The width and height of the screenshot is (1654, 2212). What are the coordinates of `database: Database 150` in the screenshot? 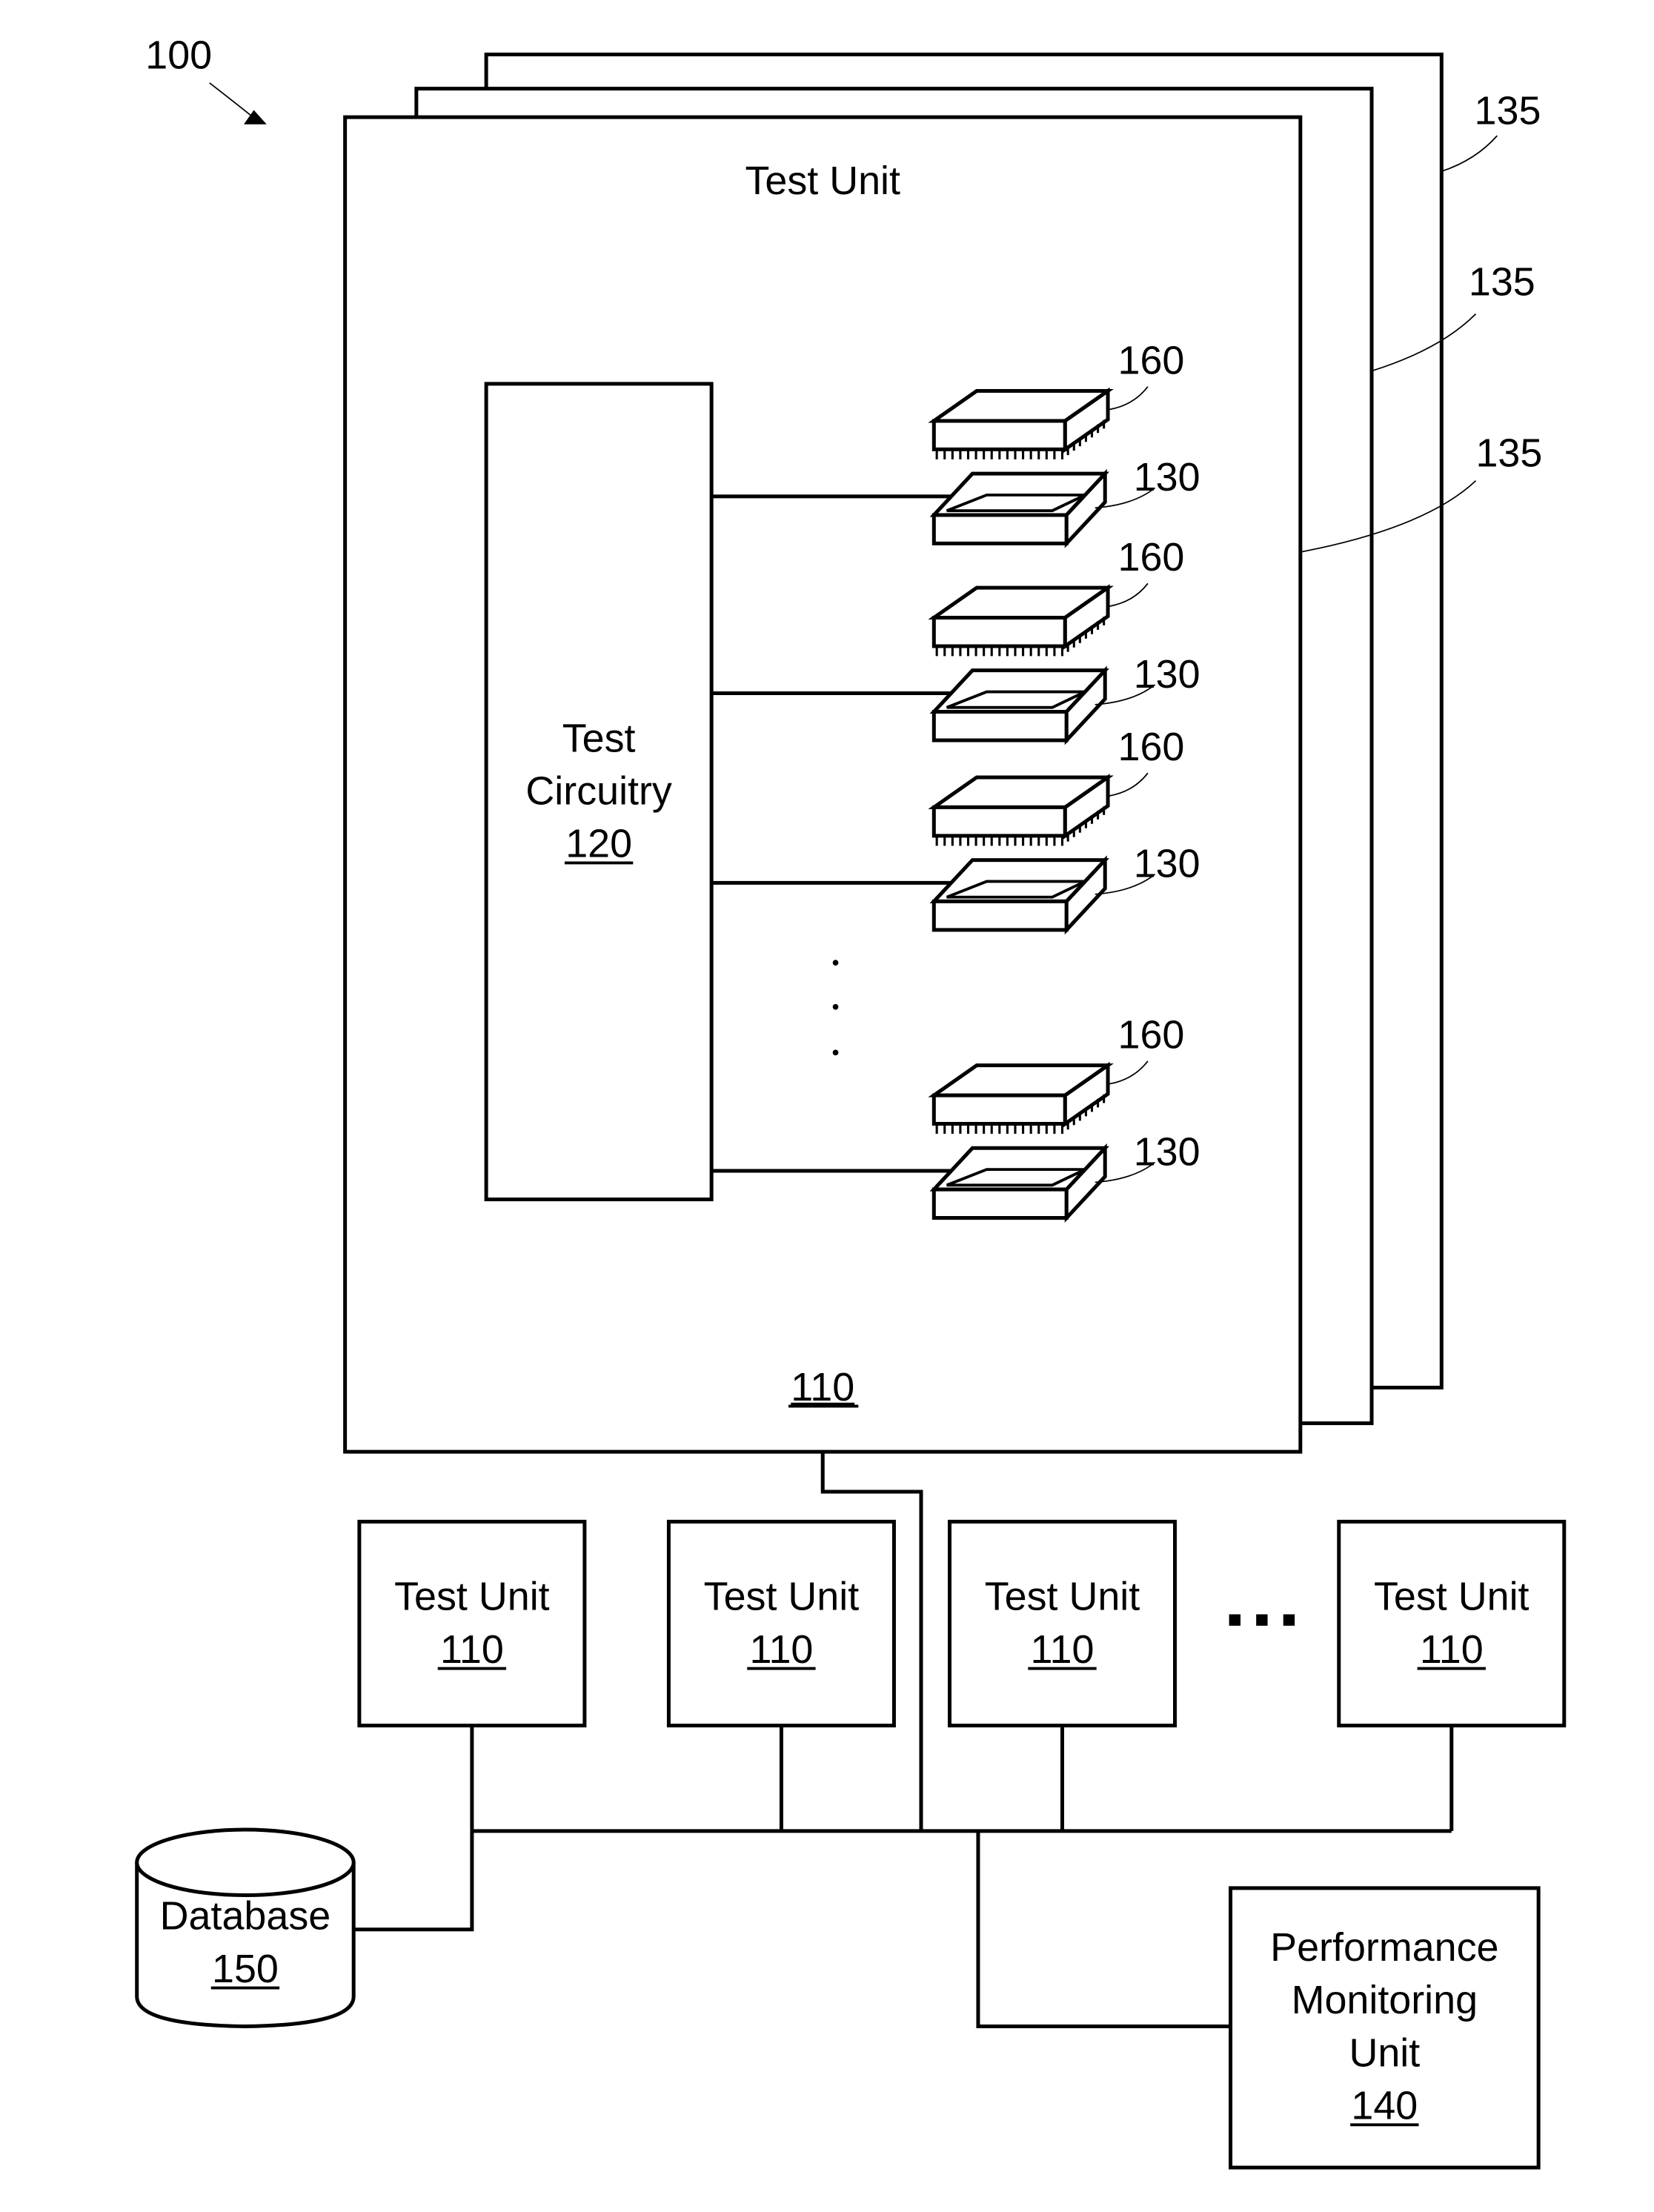 It's located at (245, 1928).